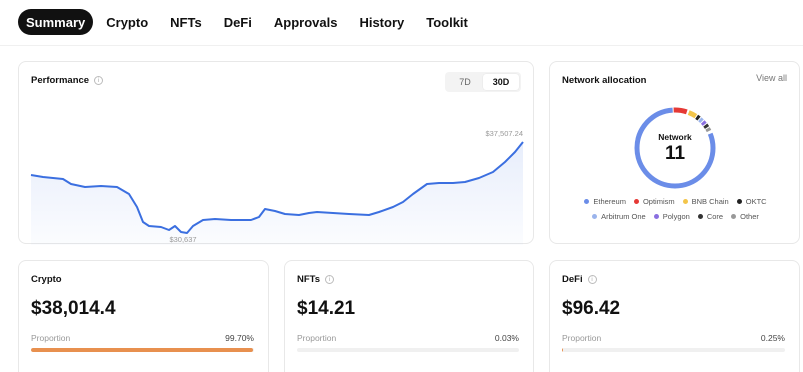 The width and height of the screenshot is (803, 372). I want to click on legend-item-oktc: OKTC, so click(751, 201).